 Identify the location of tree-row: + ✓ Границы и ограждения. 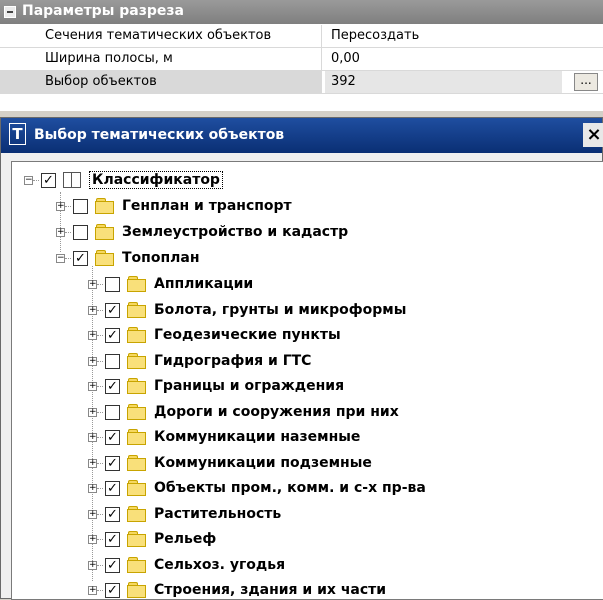
(302, 388).